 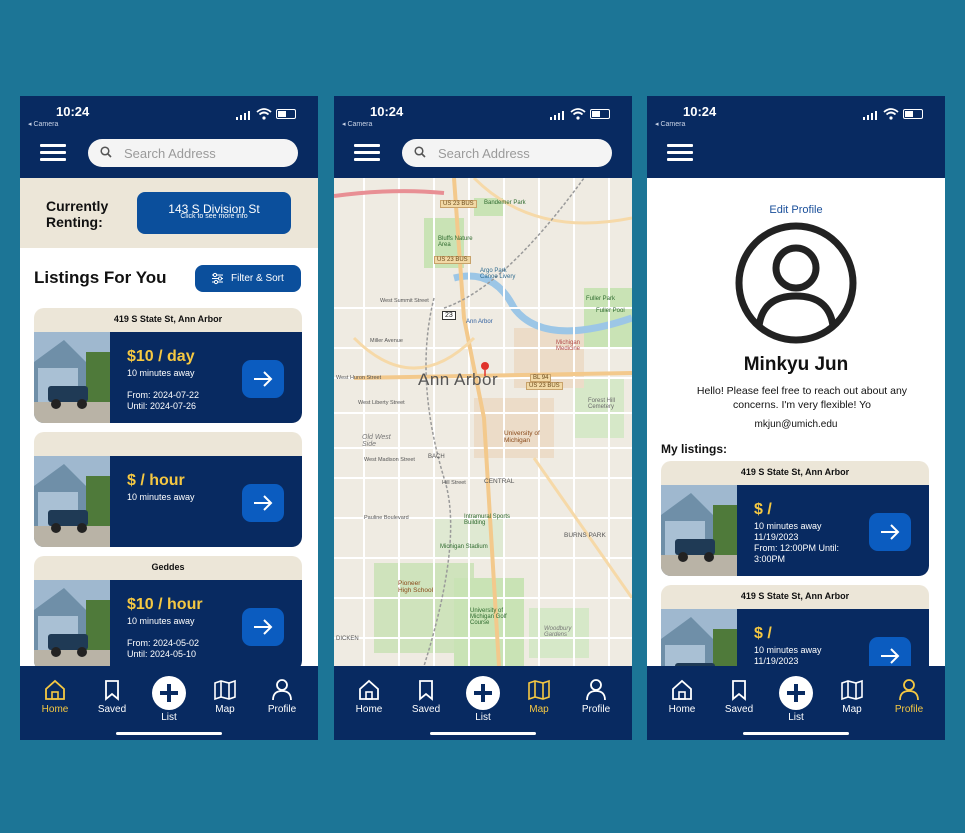 I want to click on map-label-old-west: Old West Side, so click(x=376, y=441).